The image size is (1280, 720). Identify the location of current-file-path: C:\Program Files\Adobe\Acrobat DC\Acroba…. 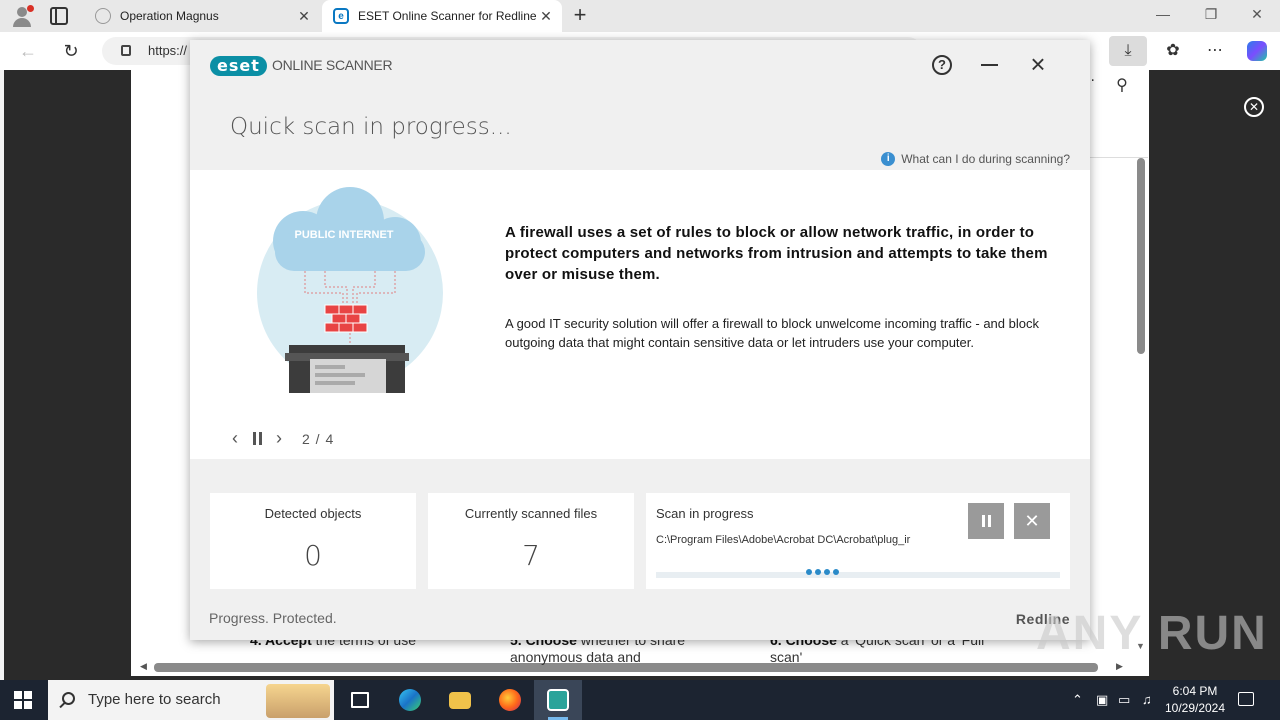
(783, 540).